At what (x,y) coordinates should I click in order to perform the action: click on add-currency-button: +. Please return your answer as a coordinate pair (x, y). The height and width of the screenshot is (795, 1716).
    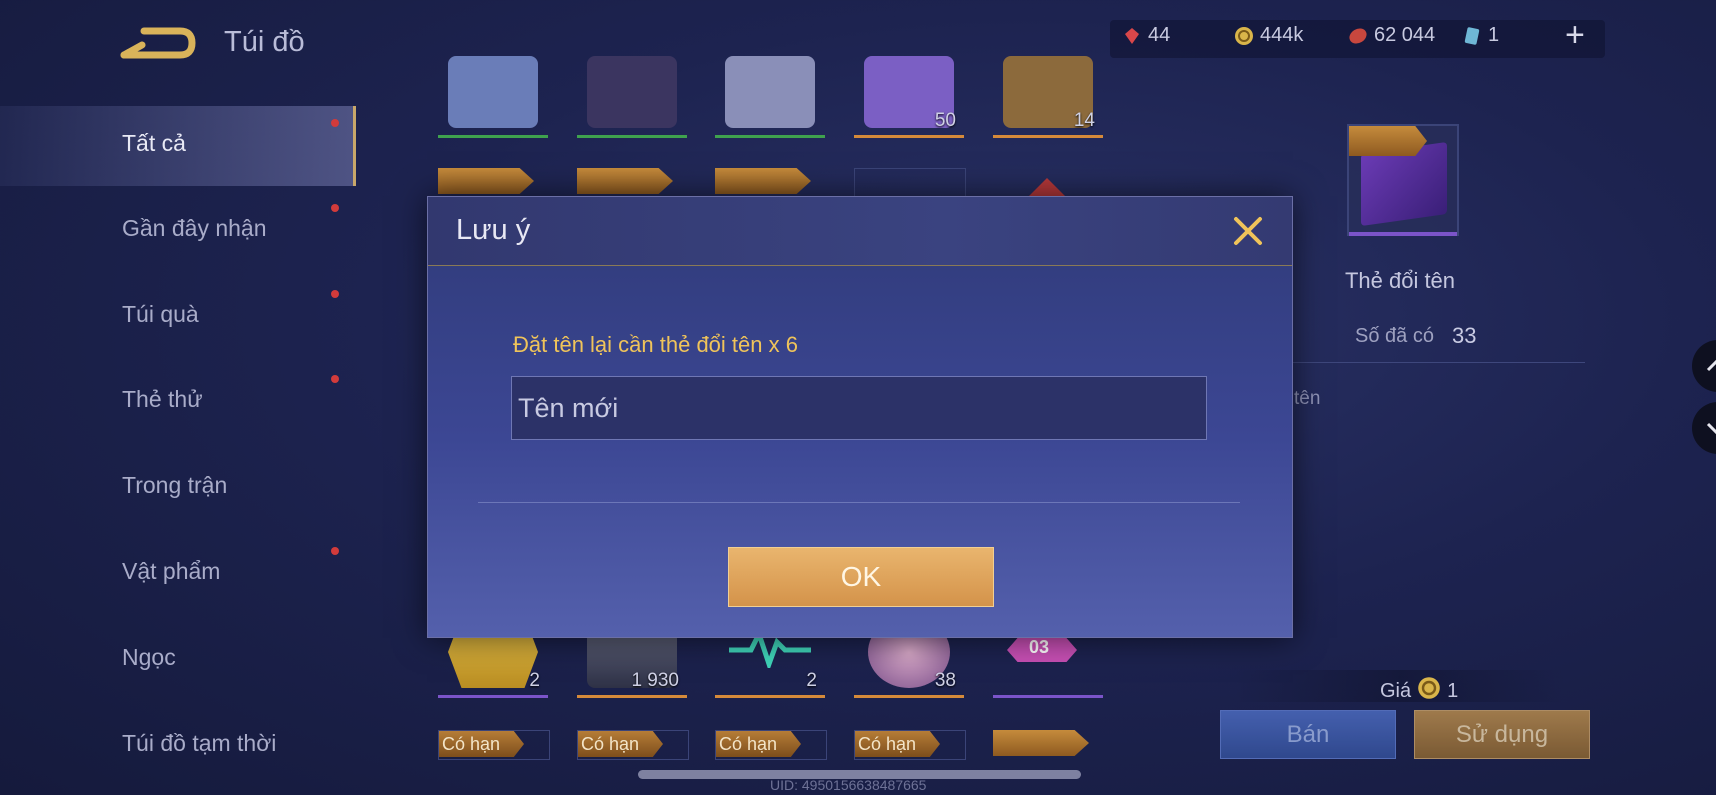
    Looking at the image, I should click on (1575, 35).